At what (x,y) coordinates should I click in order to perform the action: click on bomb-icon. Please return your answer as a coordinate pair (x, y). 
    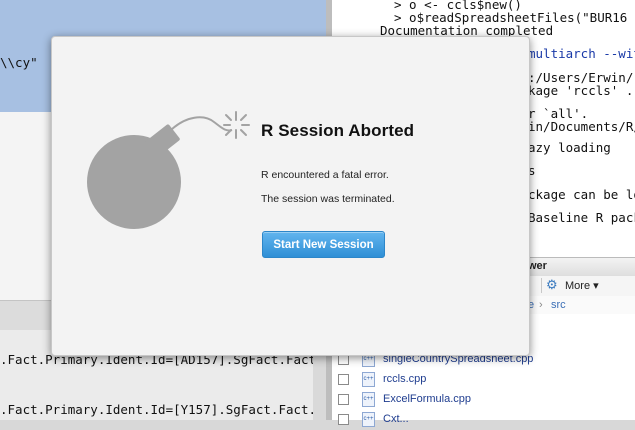
    Looking at the image, I should click on (168, 170).